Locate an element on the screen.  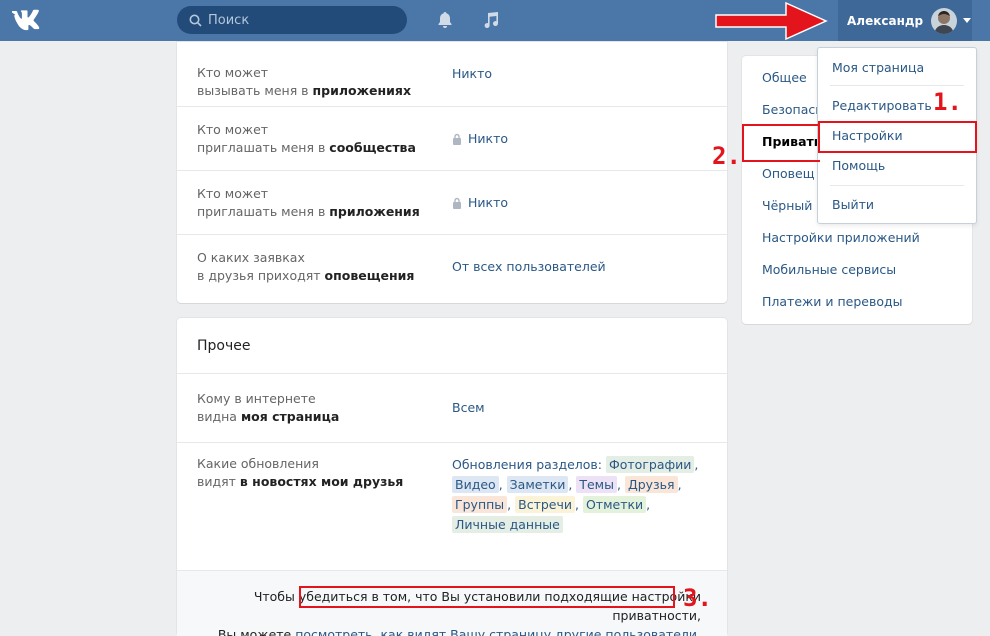
highlight-settings is located at coordinates (897, 137).